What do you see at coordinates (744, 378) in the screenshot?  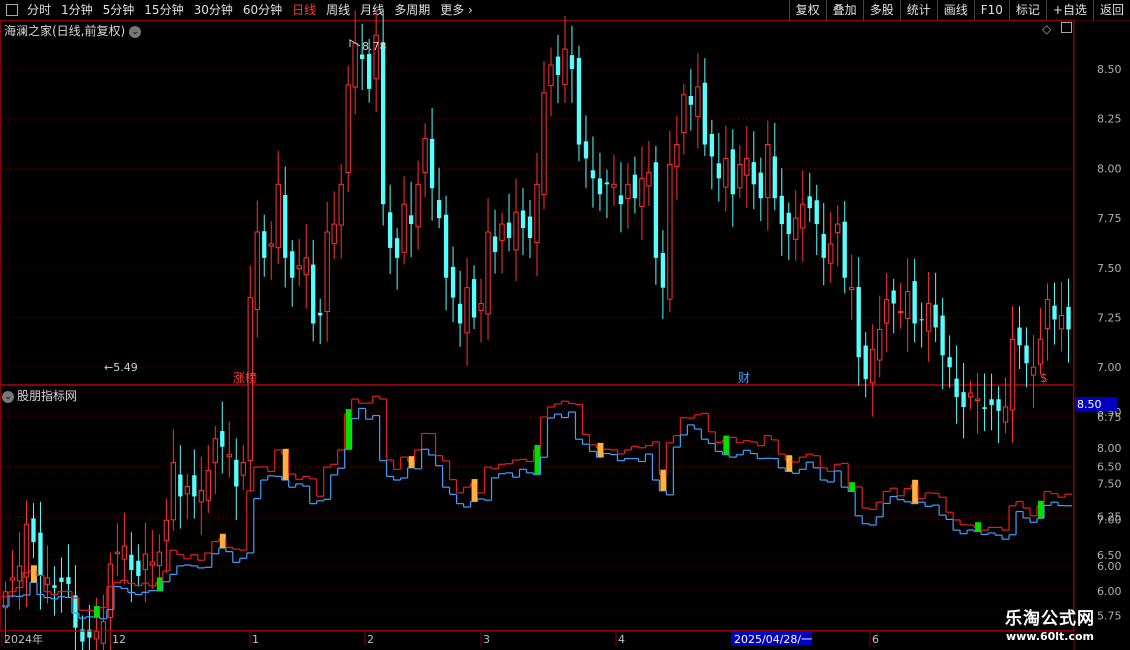 I see `event-marker: 财` at bounding box center [744, 378].